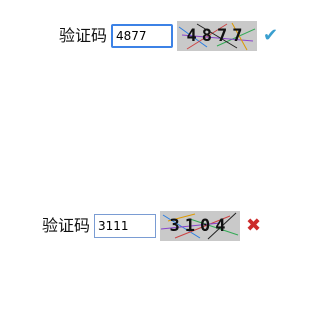 The height and width of the screenshot is (313, 320). I want to click on captcha-code: 4877, so click(217, 36).